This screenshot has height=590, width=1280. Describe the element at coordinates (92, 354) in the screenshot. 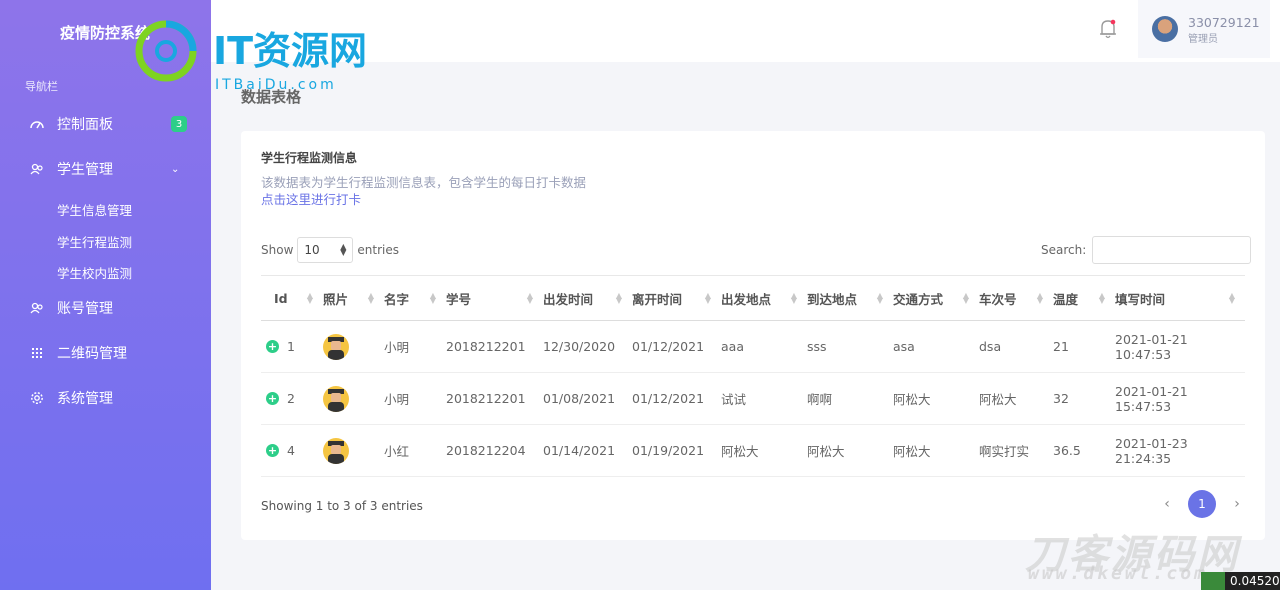

I see `sidebar-item-label: 二维码管理` at that location.